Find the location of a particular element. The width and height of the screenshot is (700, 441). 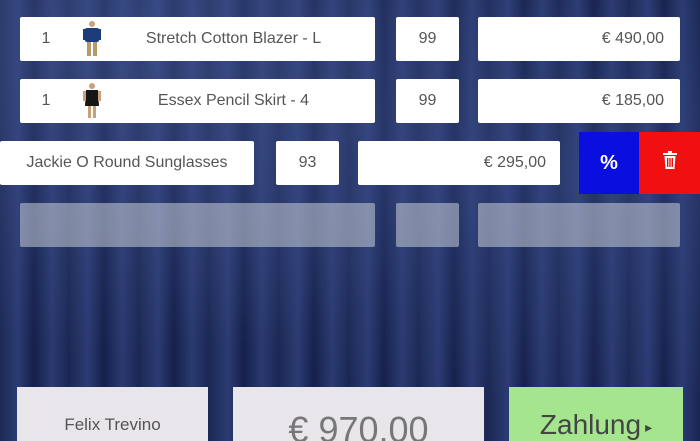

total-amount: € 970,00 is located at coordinates (358, 425).